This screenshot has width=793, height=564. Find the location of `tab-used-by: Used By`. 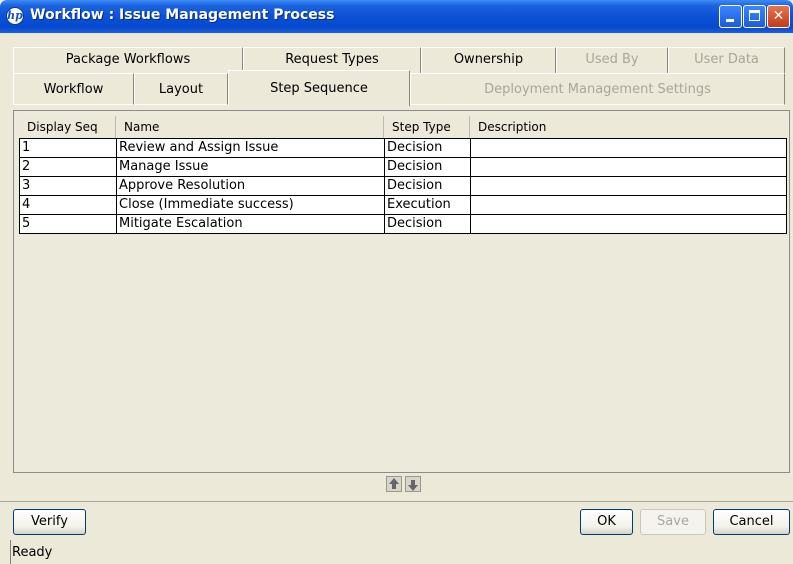

tab-used-by: Used By is located at coordinates (612, 60).